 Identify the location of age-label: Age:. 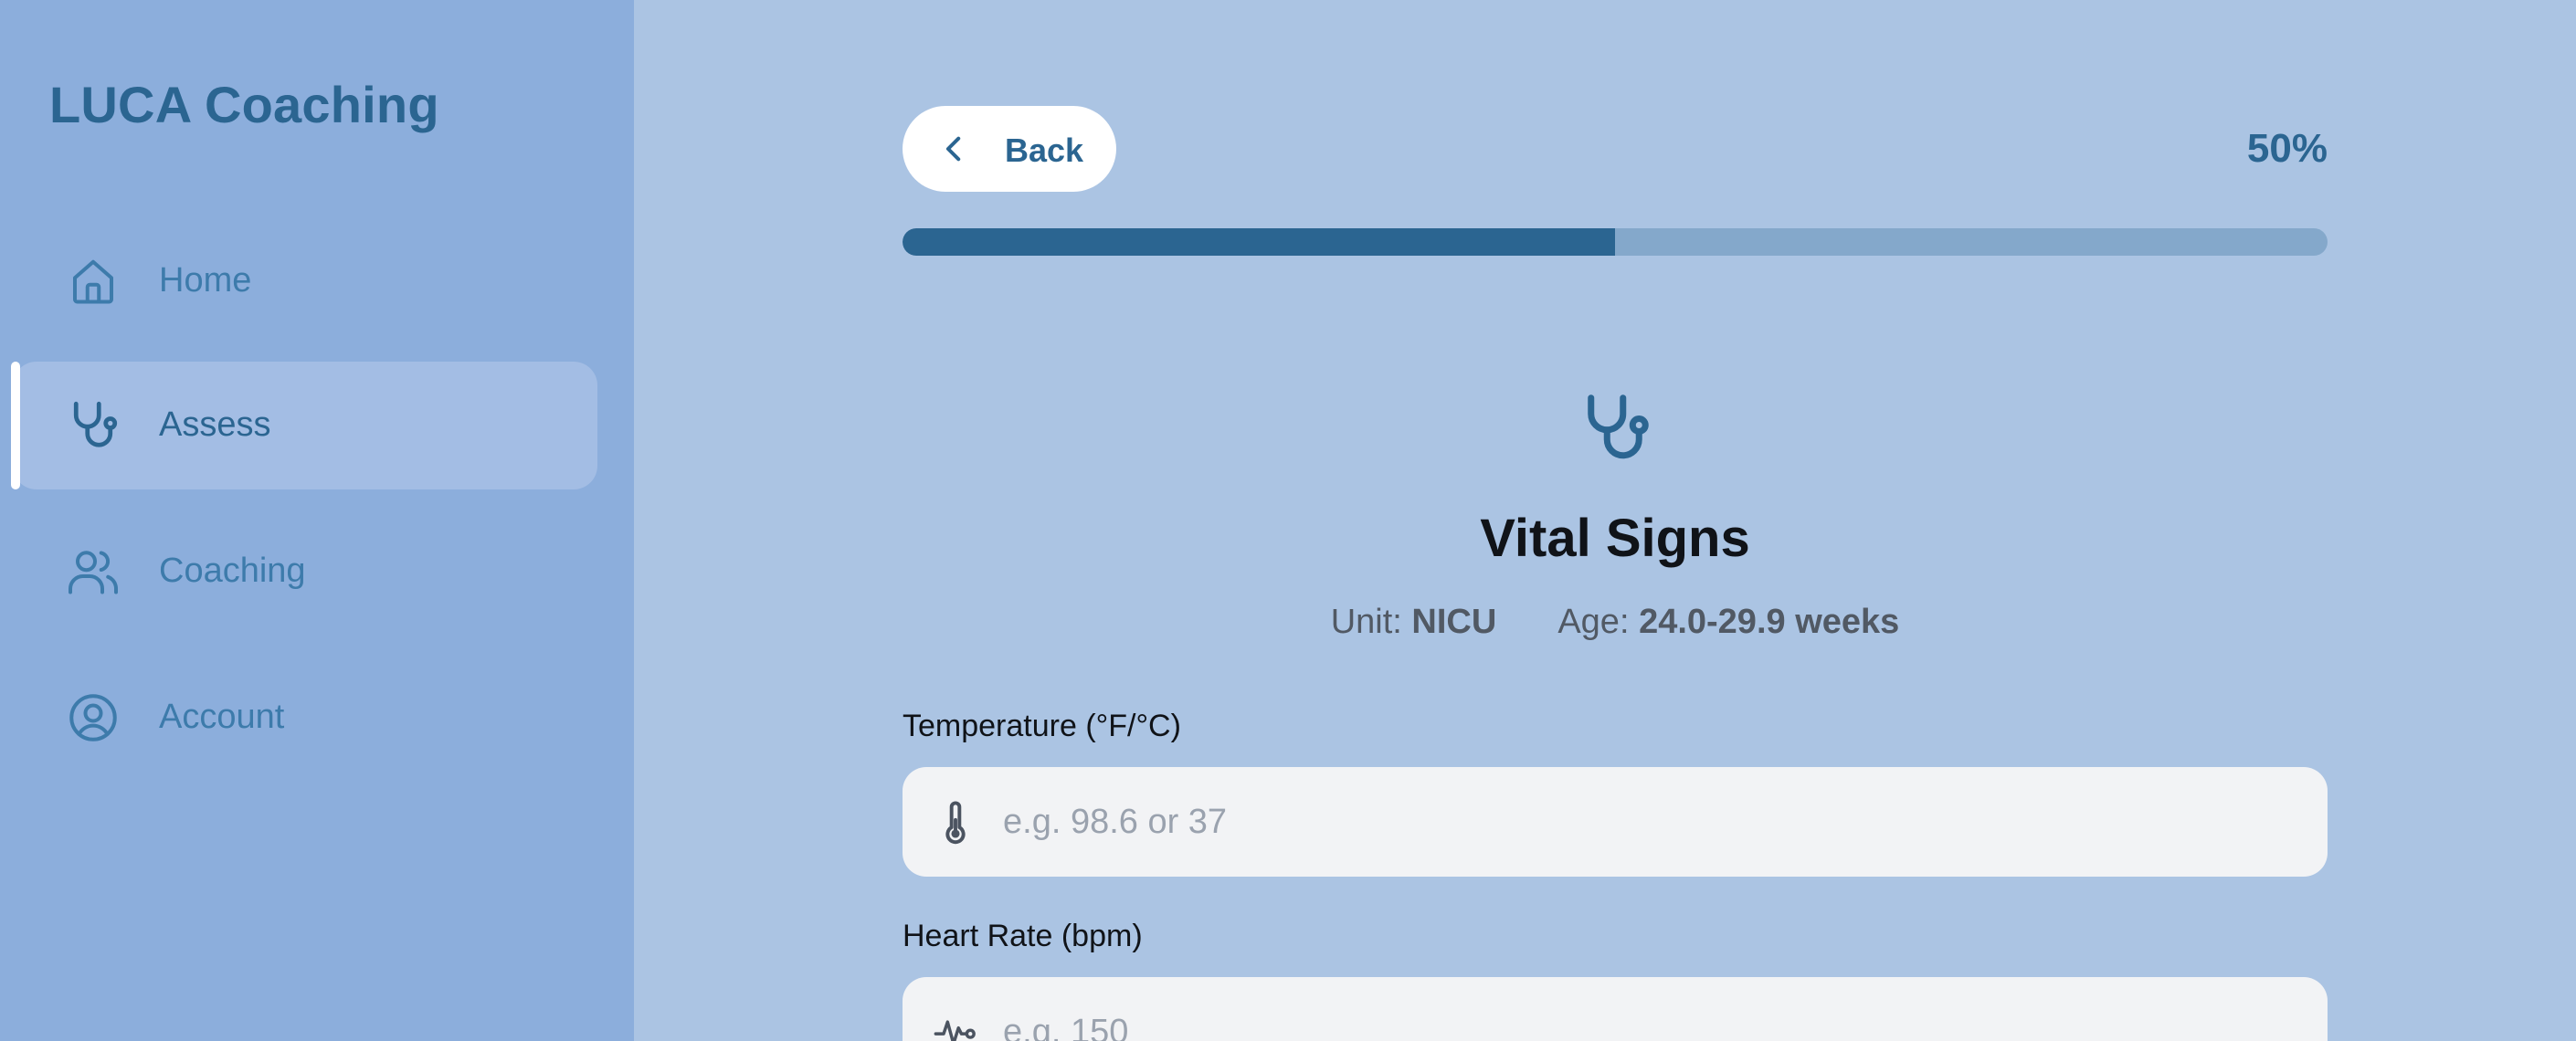
(1593, 622).